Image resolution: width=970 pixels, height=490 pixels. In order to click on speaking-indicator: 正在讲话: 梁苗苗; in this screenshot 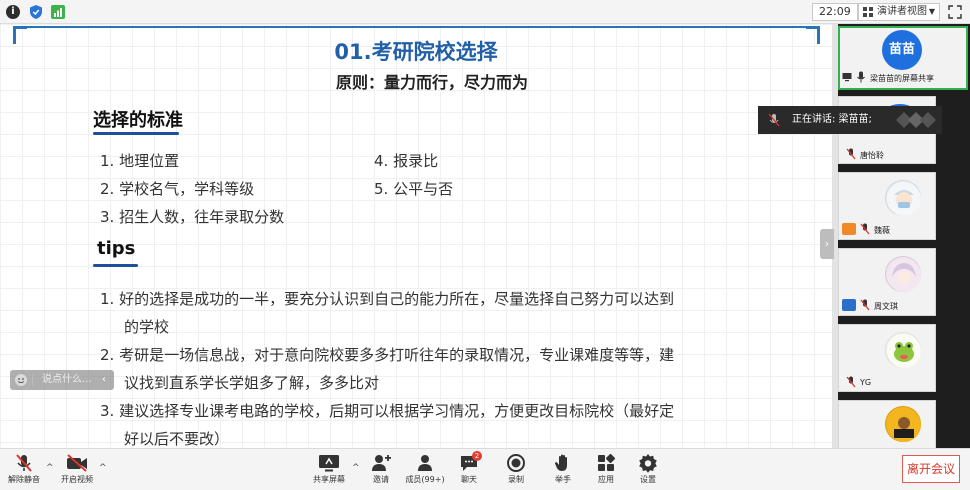, I will do `click(850, 120)`.